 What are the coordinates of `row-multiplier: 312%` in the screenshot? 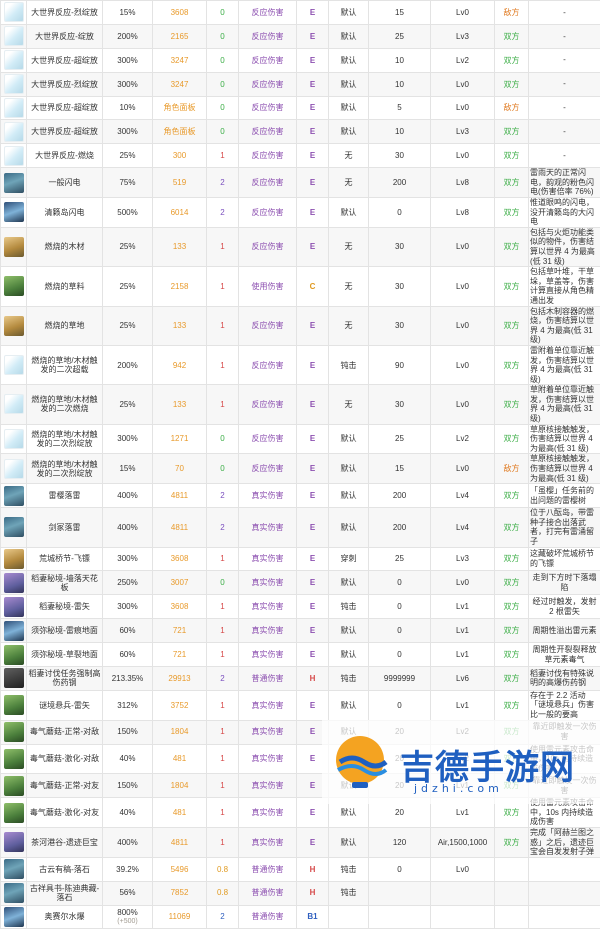 It's located at (128, 705).